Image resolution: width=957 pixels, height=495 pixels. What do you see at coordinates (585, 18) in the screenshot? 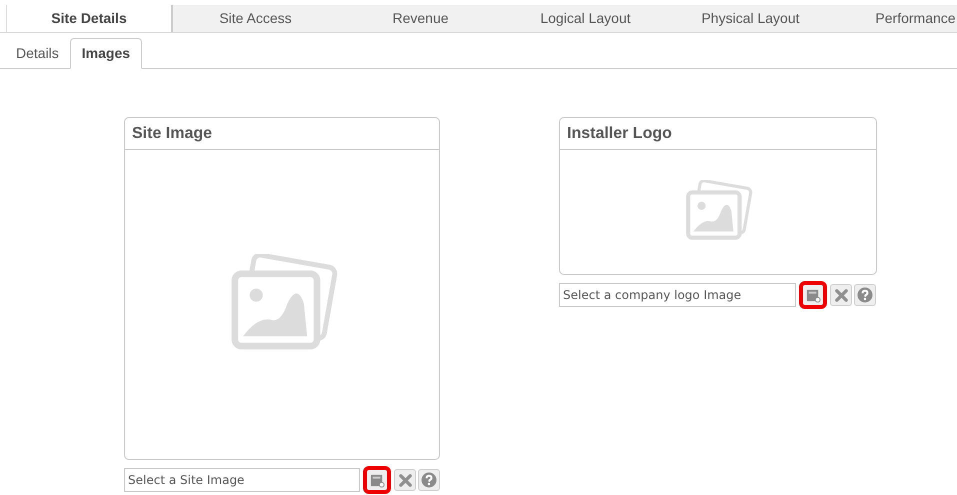
I see `tab: Logical Layout` at bounding box center [585, 18].